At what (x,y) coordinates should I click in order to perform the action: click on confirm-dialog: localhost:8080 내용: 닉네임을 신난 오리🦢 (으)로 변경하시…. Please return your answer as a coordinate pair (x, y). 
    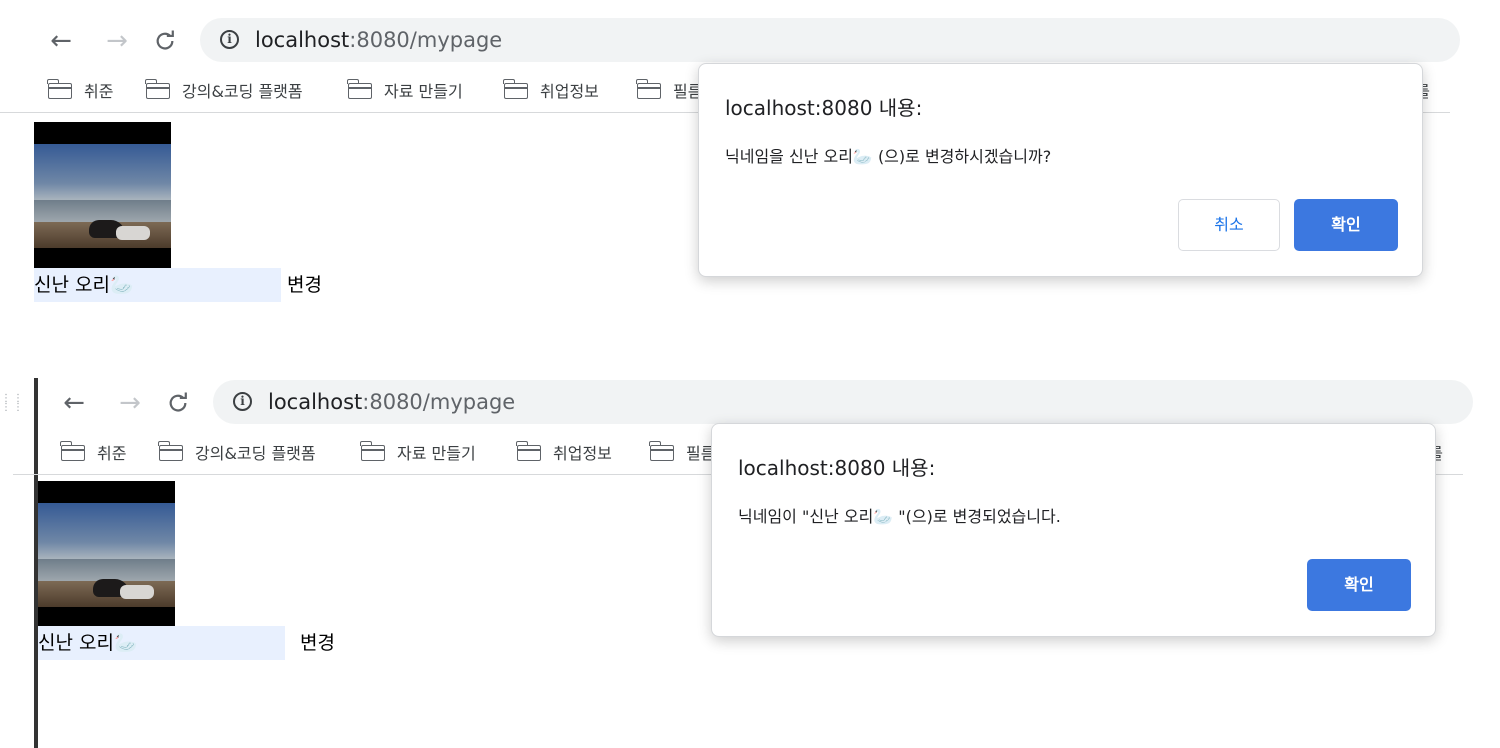
    Looking at the image, I should click on (1060, 170).